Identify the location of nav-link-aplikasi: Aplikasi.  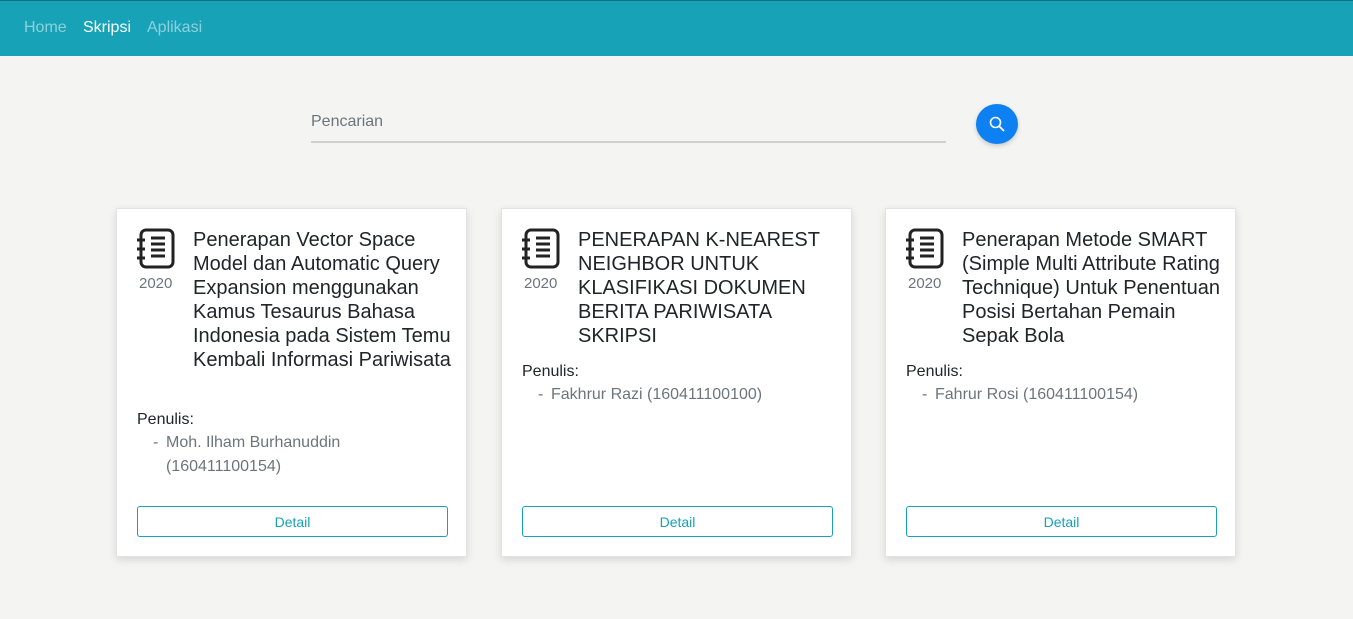
(174, 28).